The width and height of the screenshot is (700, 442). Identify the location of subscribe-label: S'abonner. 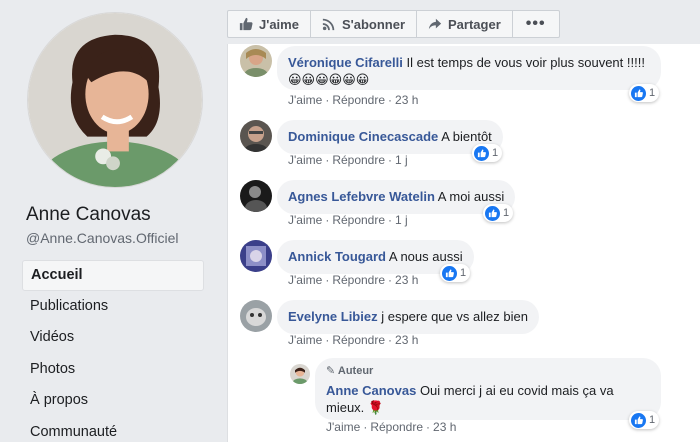
(373, 24).